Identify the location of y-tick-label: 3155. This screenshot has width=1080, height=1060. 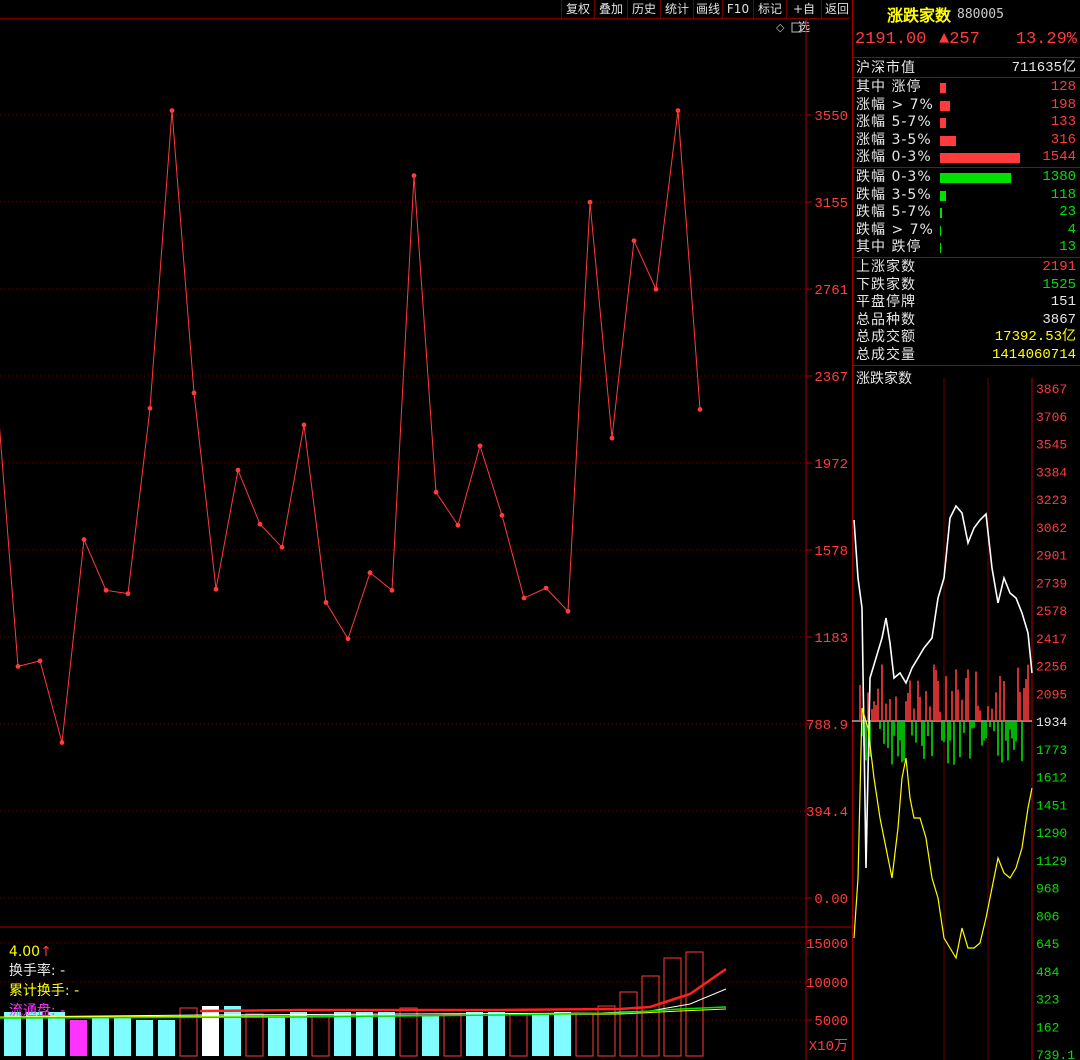
(831, 204).